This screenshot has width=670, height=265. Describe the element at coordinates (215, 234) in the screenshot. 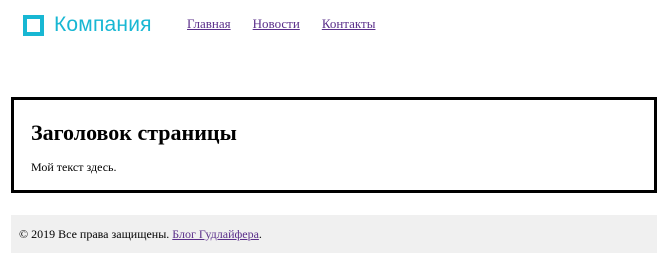

I see `footer-blog-link: Блог Гудлайфера` at that location.